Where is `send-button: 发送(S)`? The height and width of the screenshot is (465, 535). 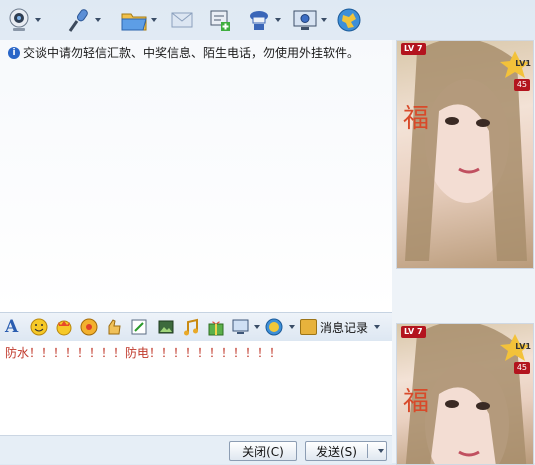 send-button: 发送(S) is located at coordinates (346, 451).